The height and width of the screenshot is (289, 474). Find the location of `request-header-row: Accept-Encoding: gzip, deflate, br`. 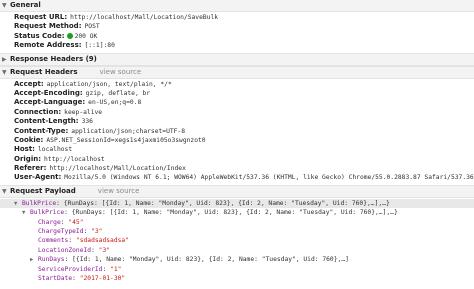

request-header-row: Accept-Encoding: gzip, deflate, br is located at coordinates (237, 93).